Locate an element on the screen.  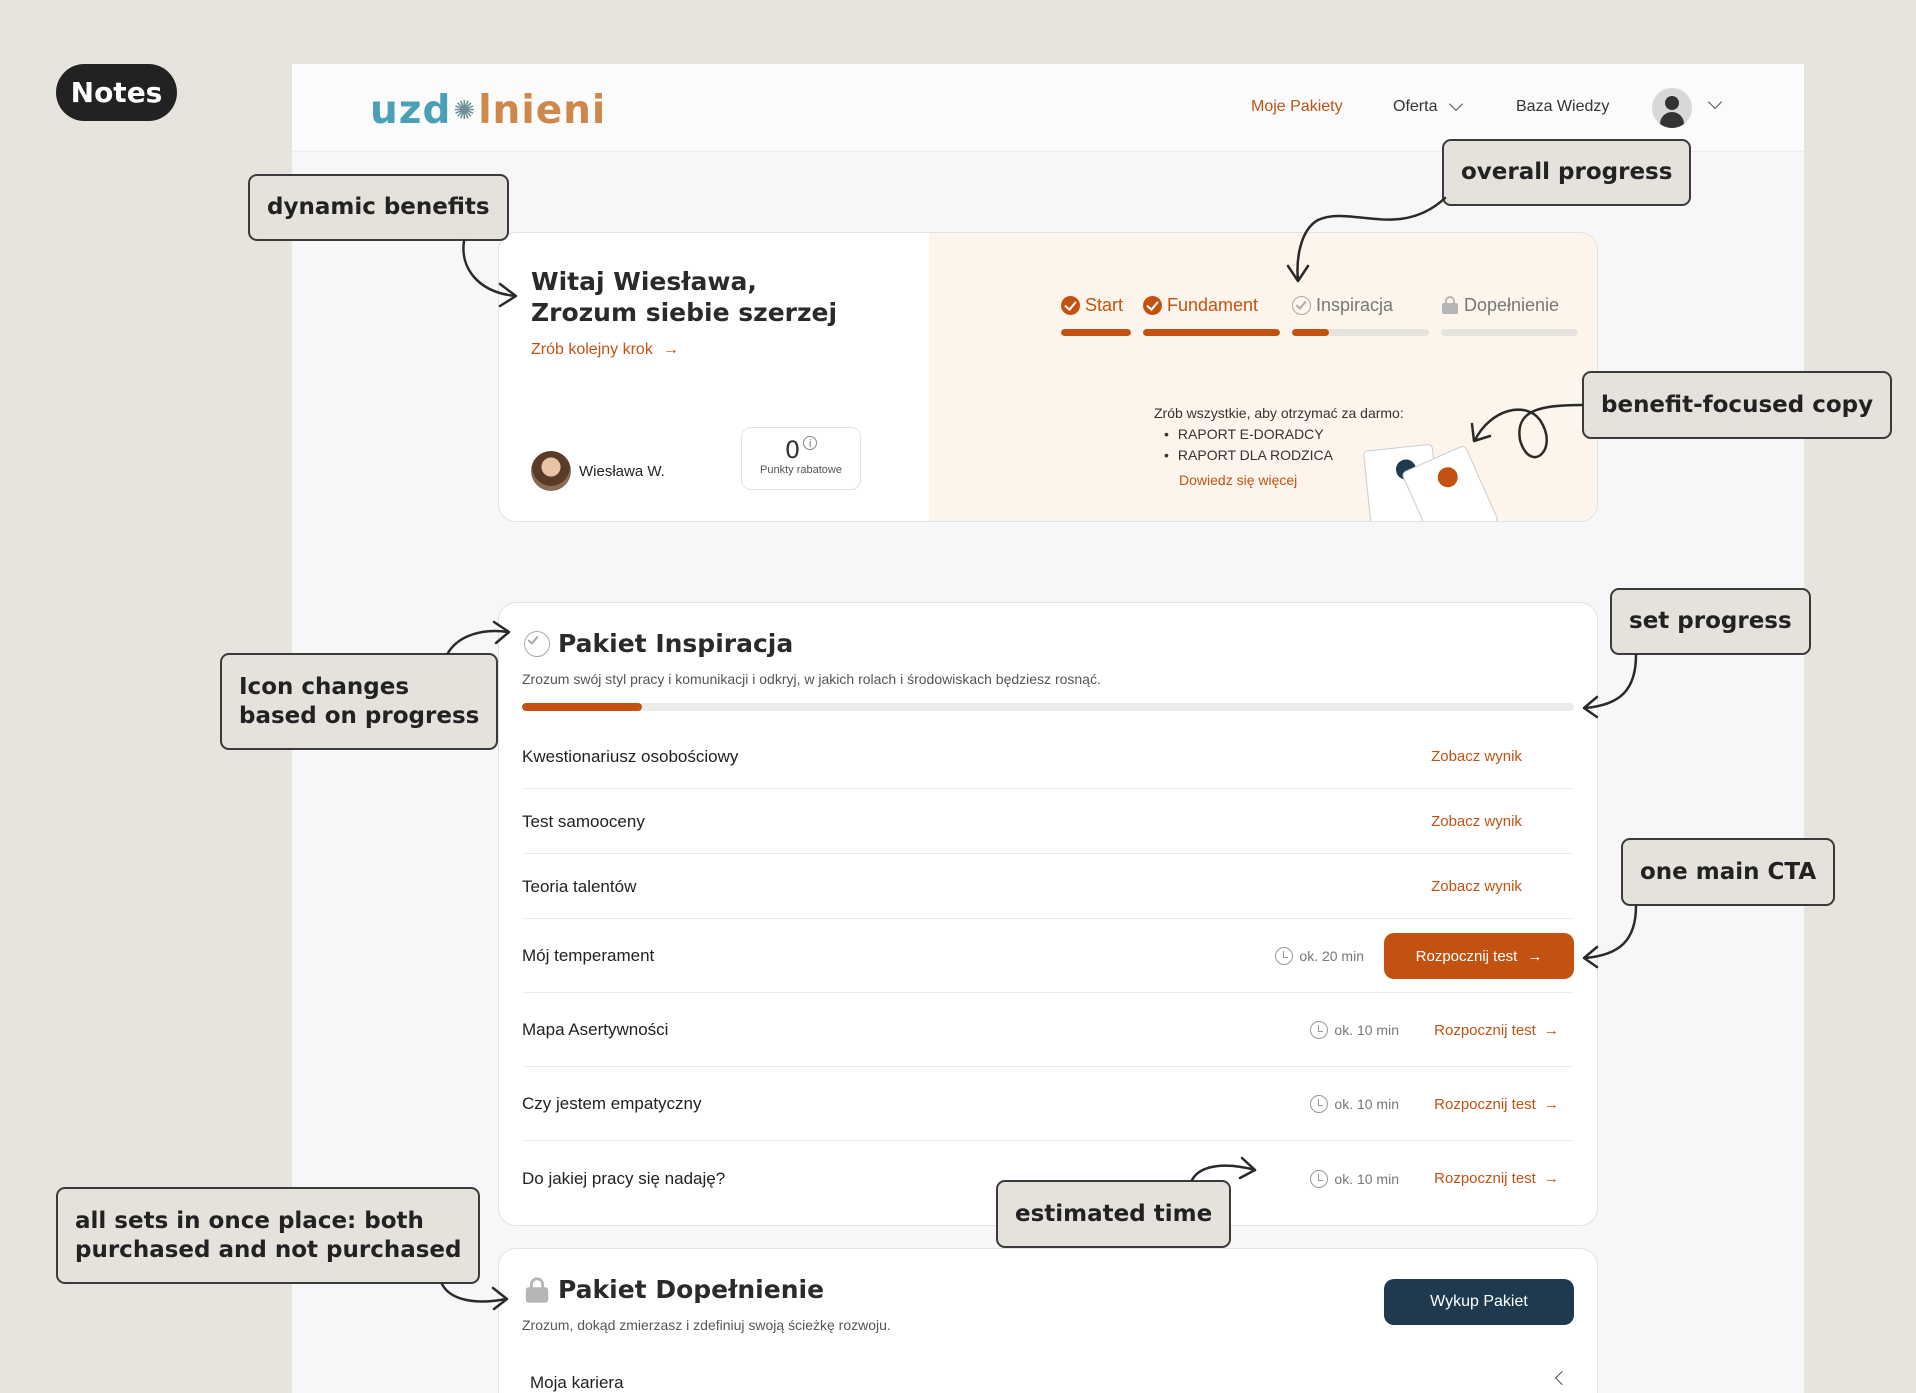
logo-part-2: lnieni is located at coordinates (542, 110).